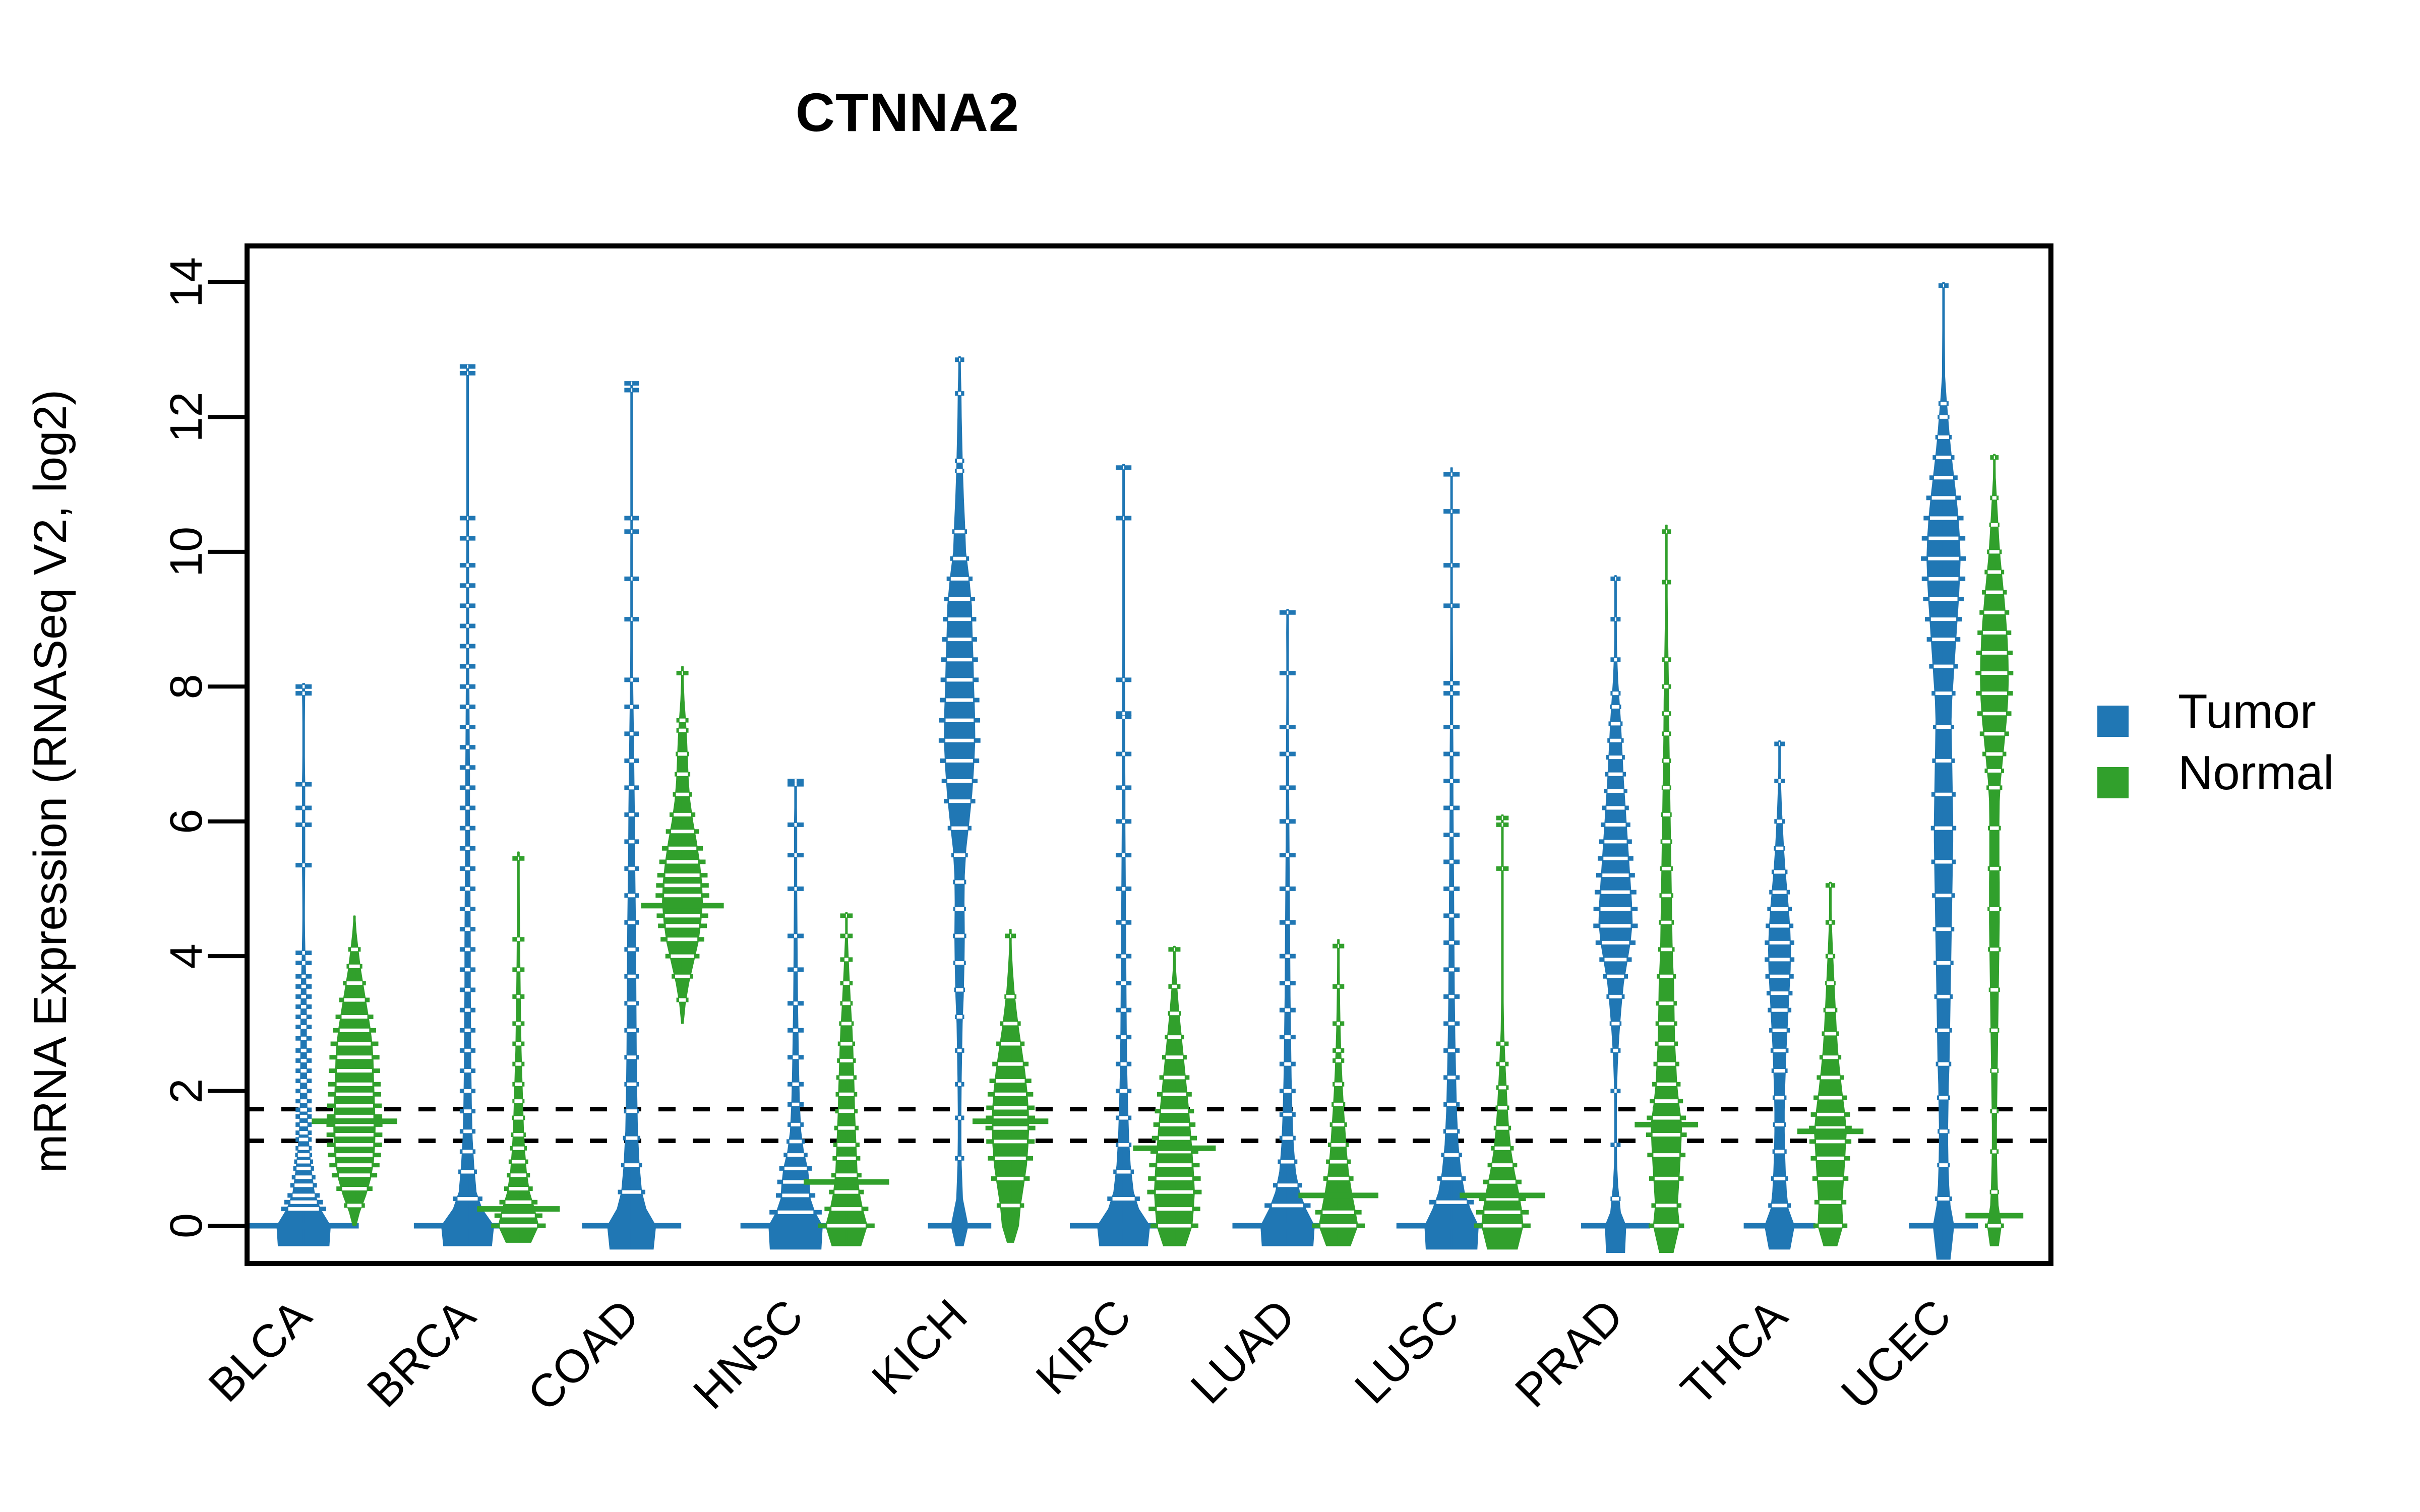 This screenshot has height=1512, width=2420. I want to click on violin-normal-KICH, so click(1010, 1086).